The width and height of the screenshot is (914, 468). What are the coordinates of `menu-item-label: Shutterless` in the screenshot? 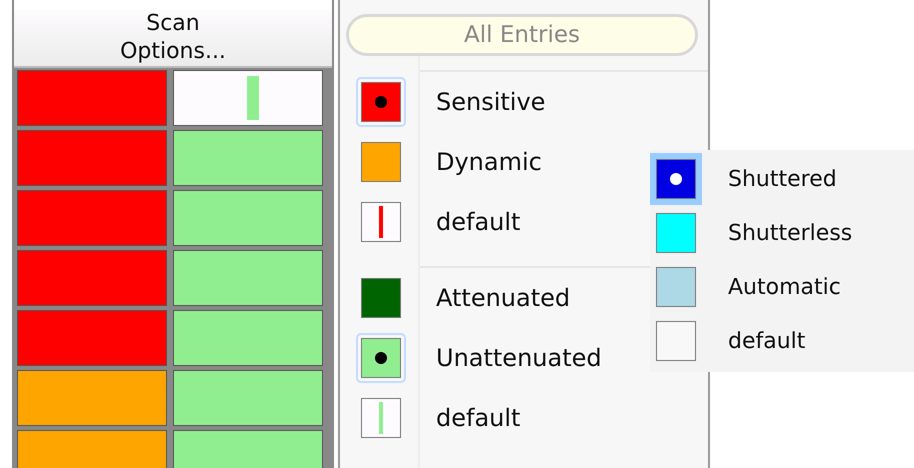 It's located at (790, 233).